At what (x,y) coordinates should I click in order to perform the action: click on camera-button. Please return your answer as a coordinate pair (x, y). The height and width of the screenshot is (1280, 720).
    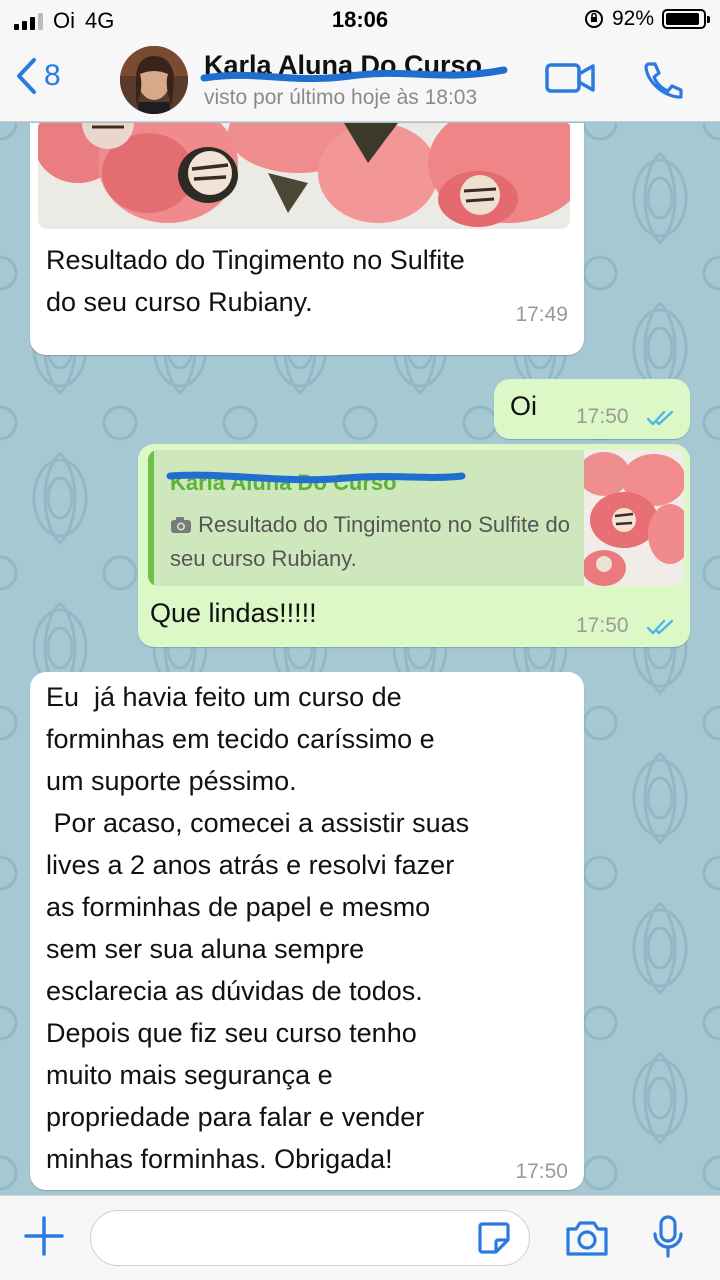
    Looking at the image, I should click on (587, 1240).